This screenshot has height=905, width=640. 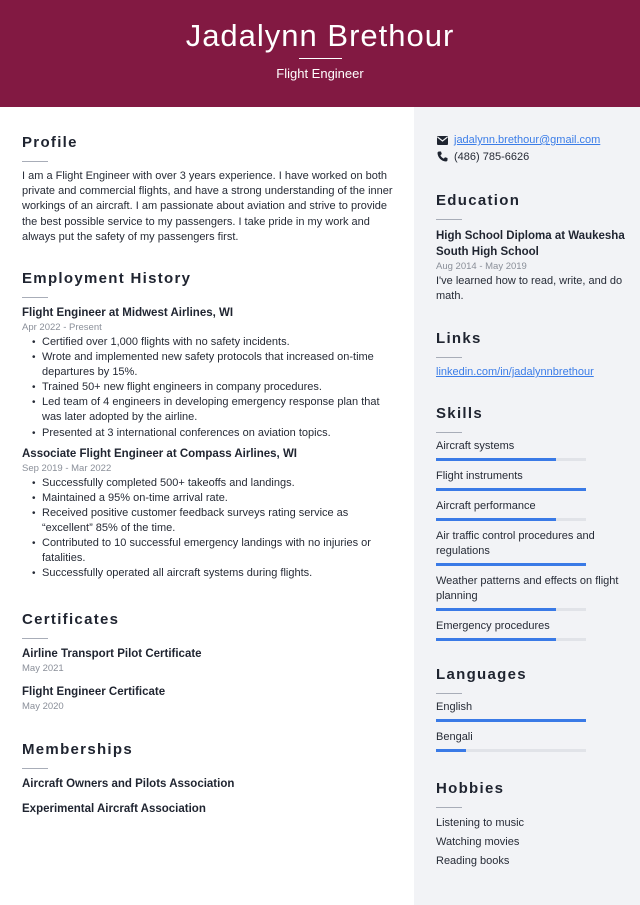 What do you see at coordinates (94, 692) in the screenshot?
I see `certificate-name: Flight Engineer Certificate` at bounding box center [94, 692].